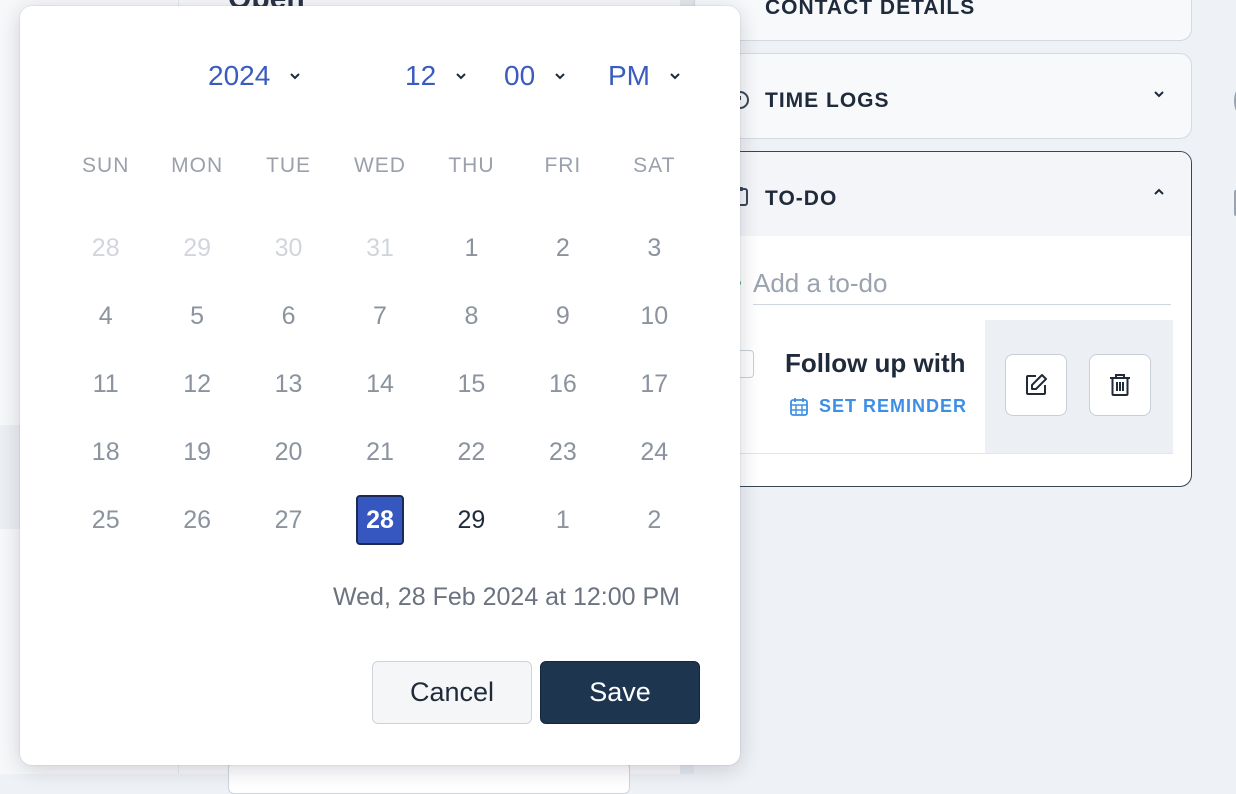  I want to click on calendar-day-outside: 1, so click(562, 520).